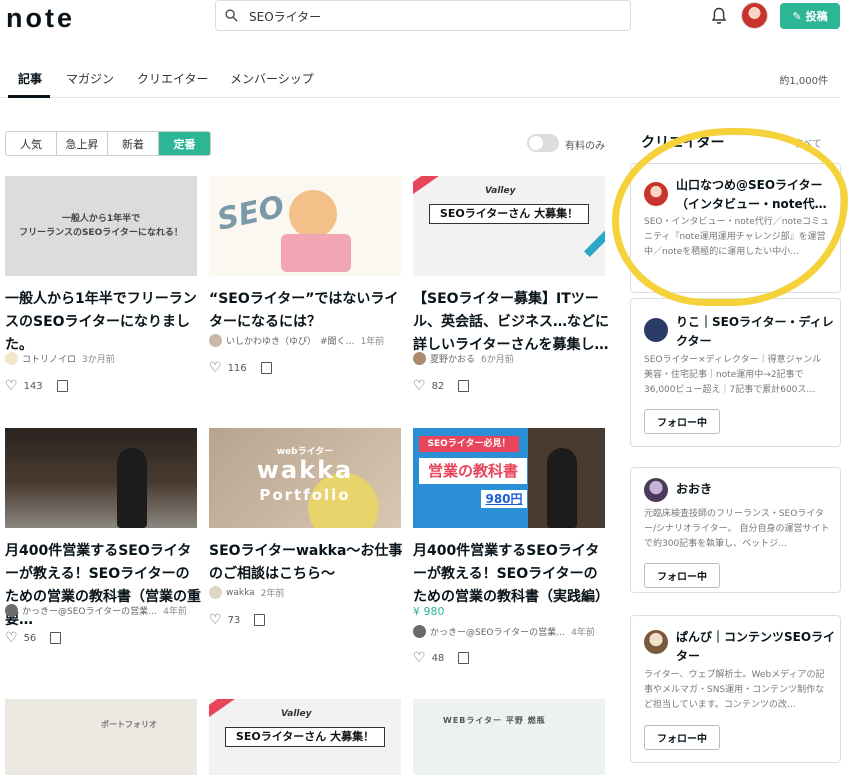 The height and width of the screenshot is (775, 852). What do you see at coordinates (49, 358) in the screenshot?
I see `author-name: コトリノイロ` at bounding box center [49, 358].